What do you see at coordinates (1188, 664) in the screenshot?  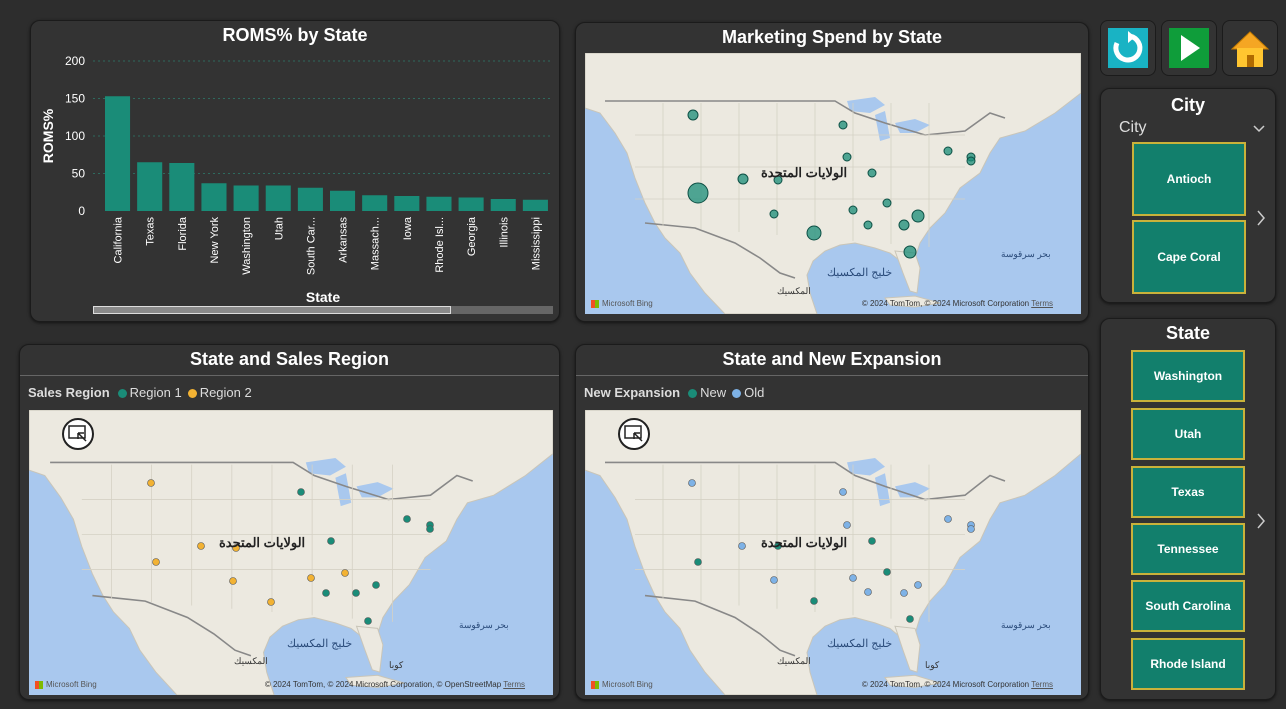 I see `state-tile-rhode-island: Rhode Island` at bounding box center [1188, 664].